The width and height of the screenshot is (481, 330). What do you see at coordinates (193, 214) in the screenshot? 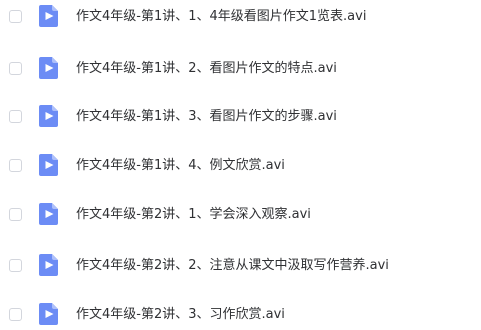
I see `file-name: 作文4年级-第2讲、1、学会深入观察.avi` at bounding box center [193, 214].